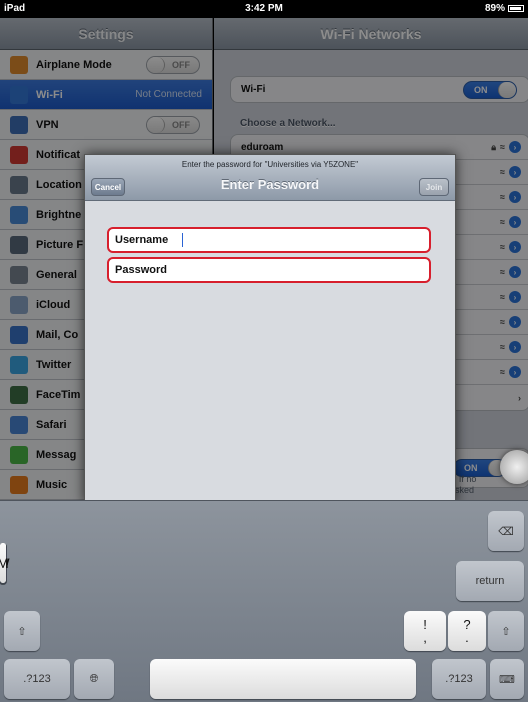 This screenshot has width=528, height=702. What do you see at coordinates (425, 637) in the screenshot?
I see `comma-glyph: ,` at bounding box center [425, 637].